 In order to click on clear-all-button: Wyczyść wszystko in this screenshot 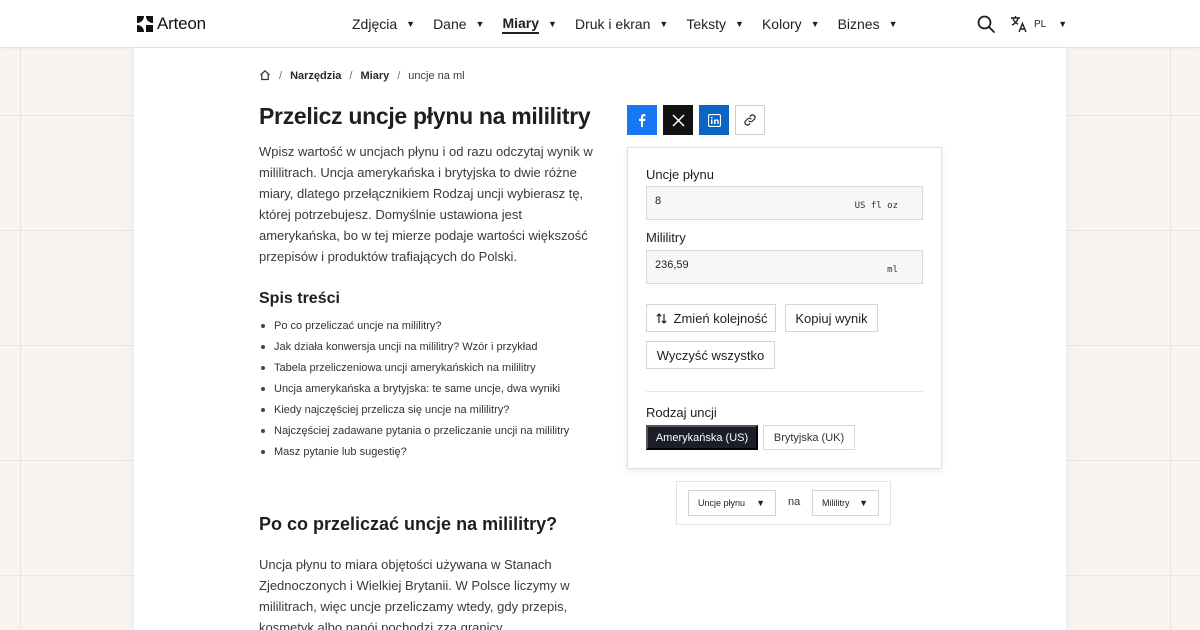, I will do `click(710, 355)`.